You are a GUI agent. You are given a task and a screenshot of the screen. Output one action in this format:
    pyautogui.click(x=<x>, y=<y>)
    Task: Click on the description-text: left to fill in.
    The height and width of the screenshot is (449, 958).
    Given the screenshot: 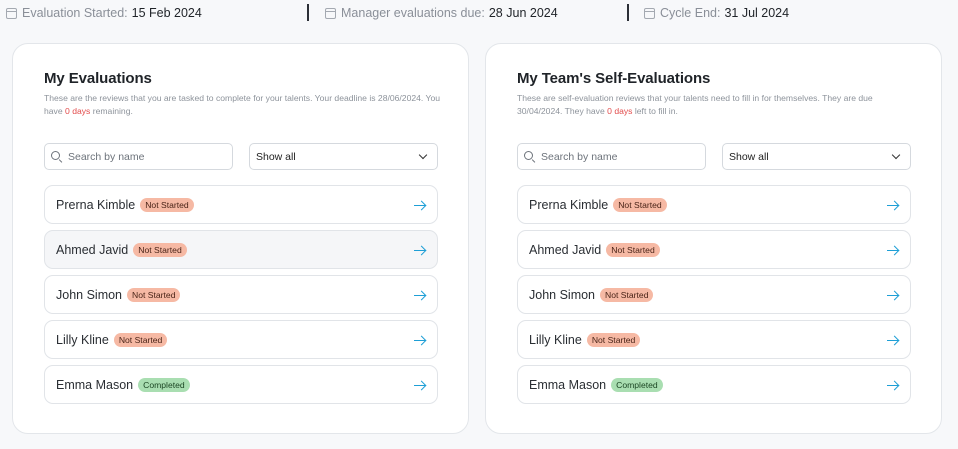 What is the action you would take?
    pyautogui.click(x=655, y=111)
    